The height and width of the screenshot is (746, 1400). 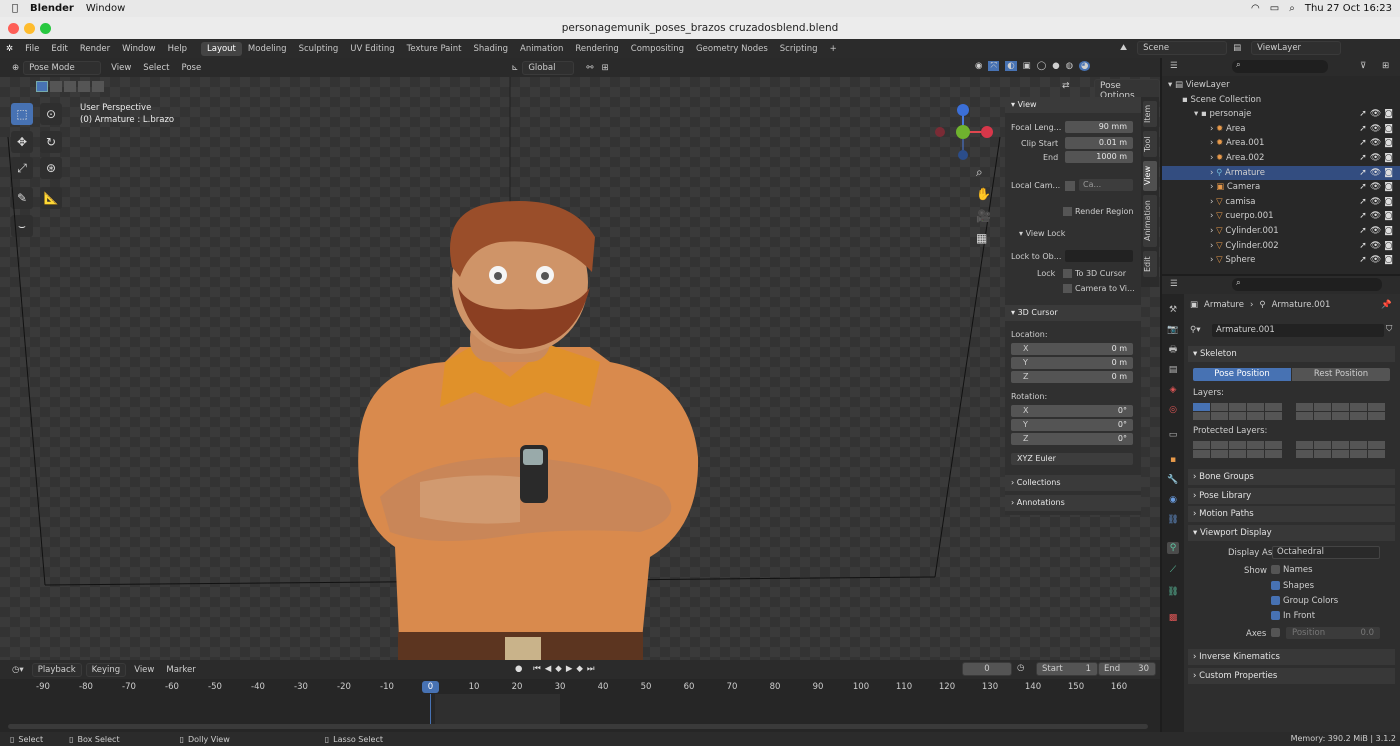 I want to click on lock-object-field, so click(x=1099, y=256).